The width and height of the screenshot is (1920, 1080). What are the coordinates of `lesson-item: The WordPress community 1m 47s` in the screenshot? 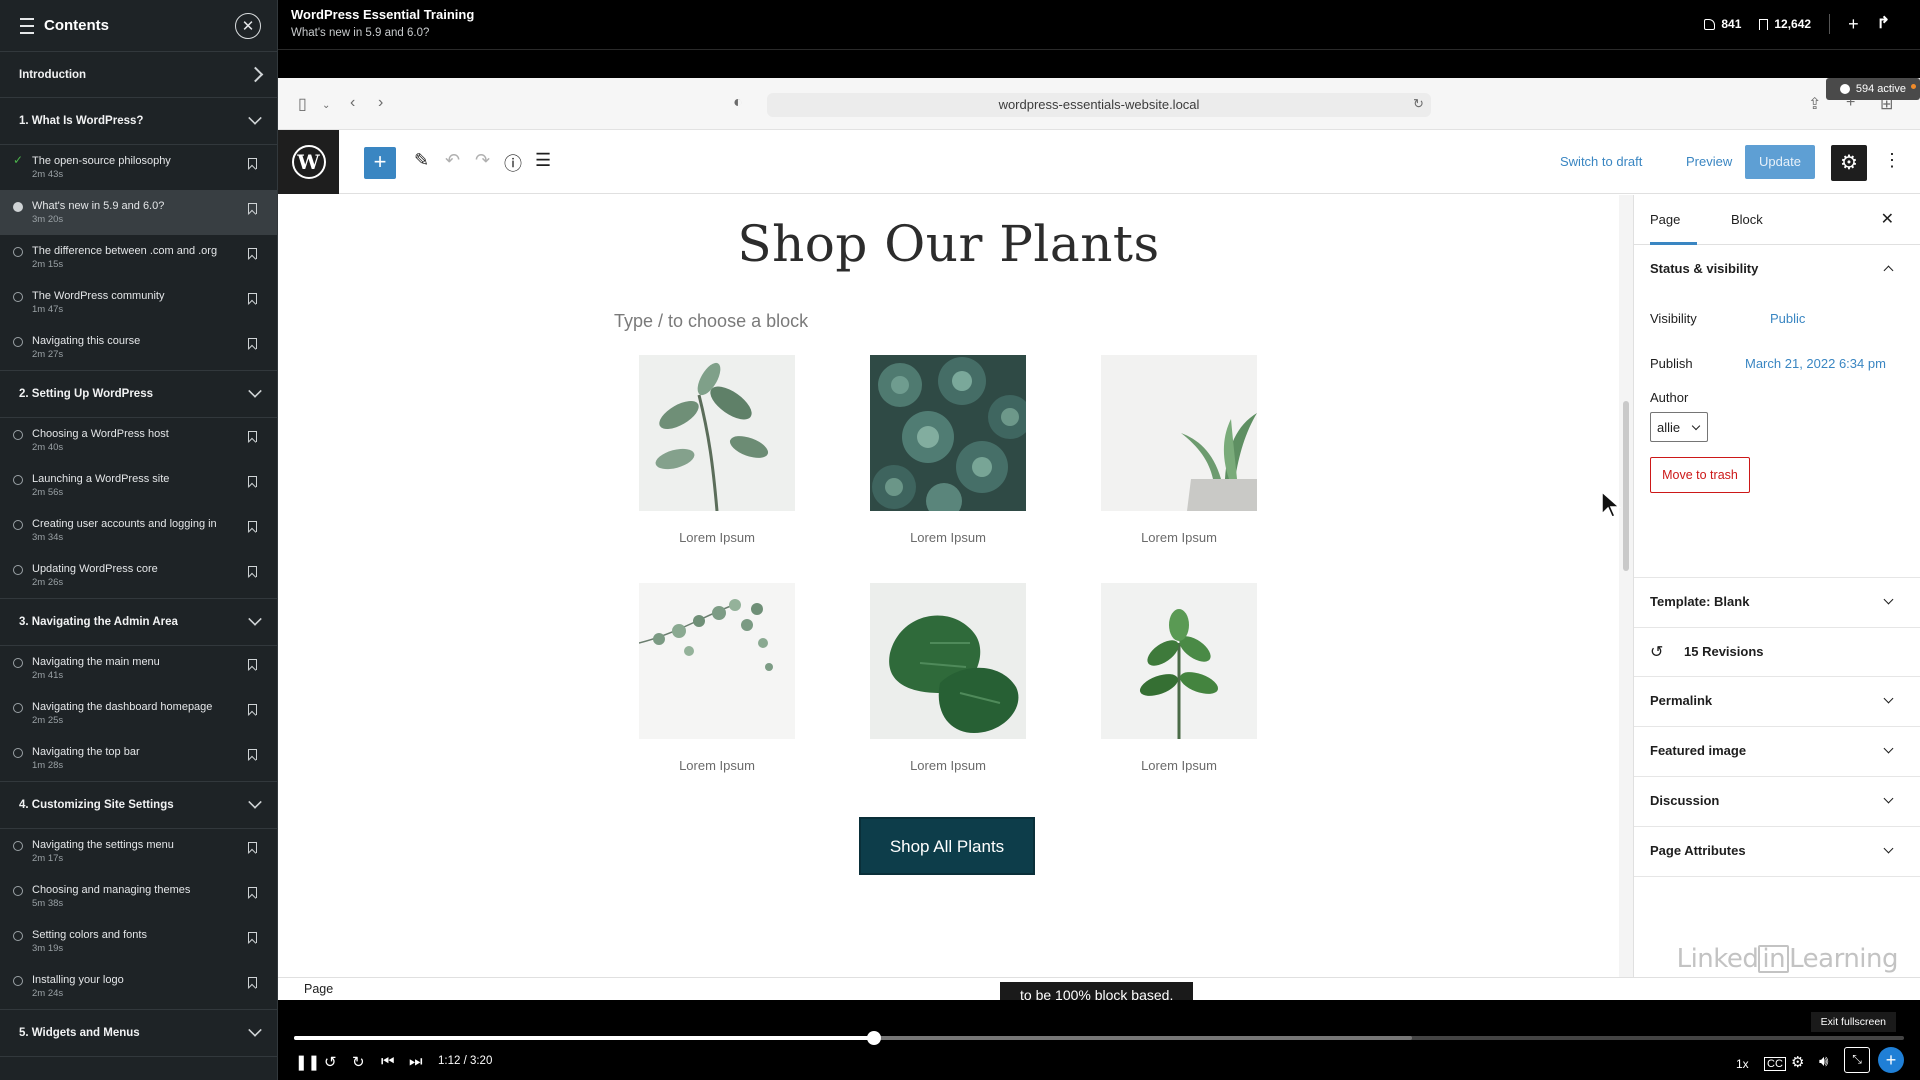 It's located at (138, 302).